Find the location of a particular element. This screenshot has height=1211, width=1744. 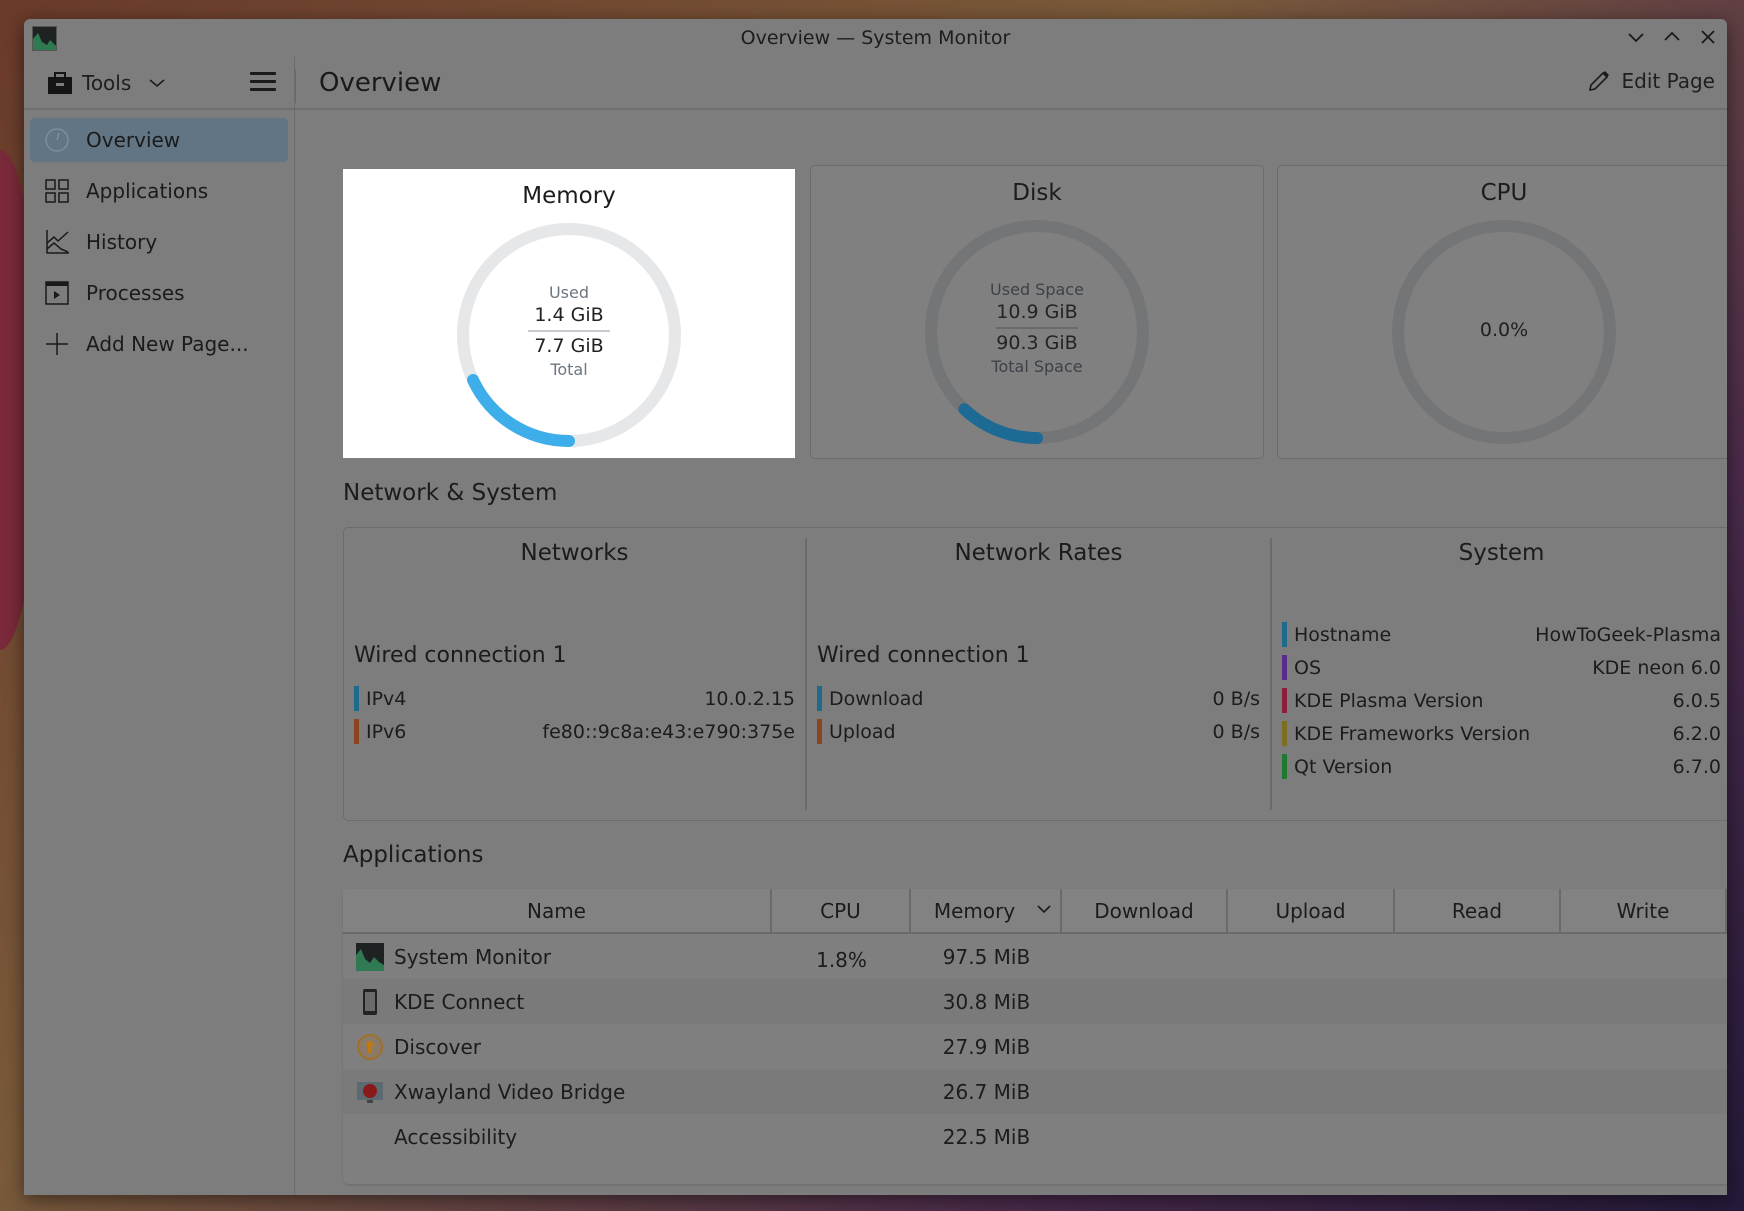

close-icon is located at coordinates (1708, 37).